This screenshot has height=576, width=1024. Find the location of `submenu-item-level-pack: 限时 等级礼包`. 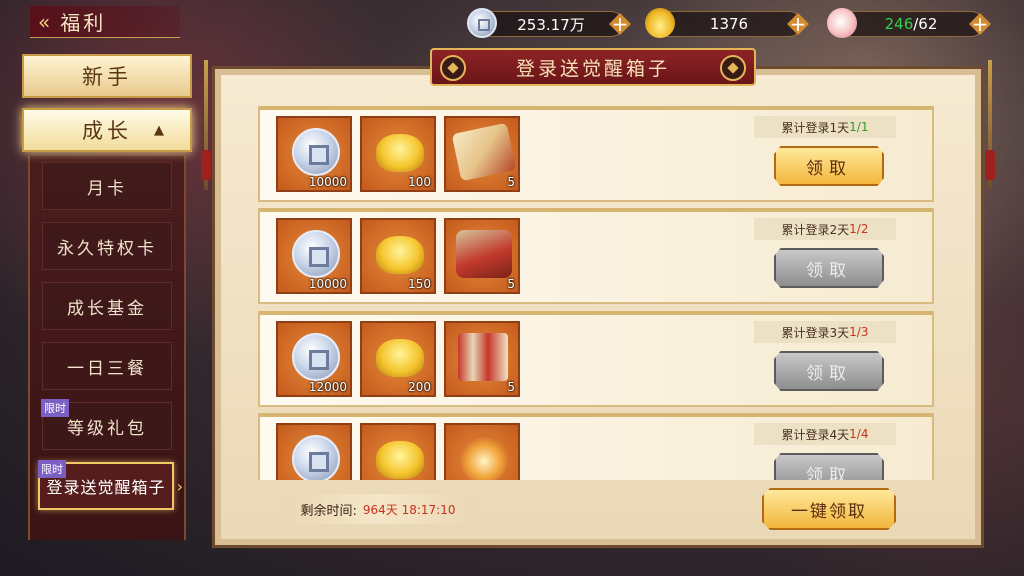

submenu-item-level-pack: 限时 等级礼包 is located at coordinates (106, 424).